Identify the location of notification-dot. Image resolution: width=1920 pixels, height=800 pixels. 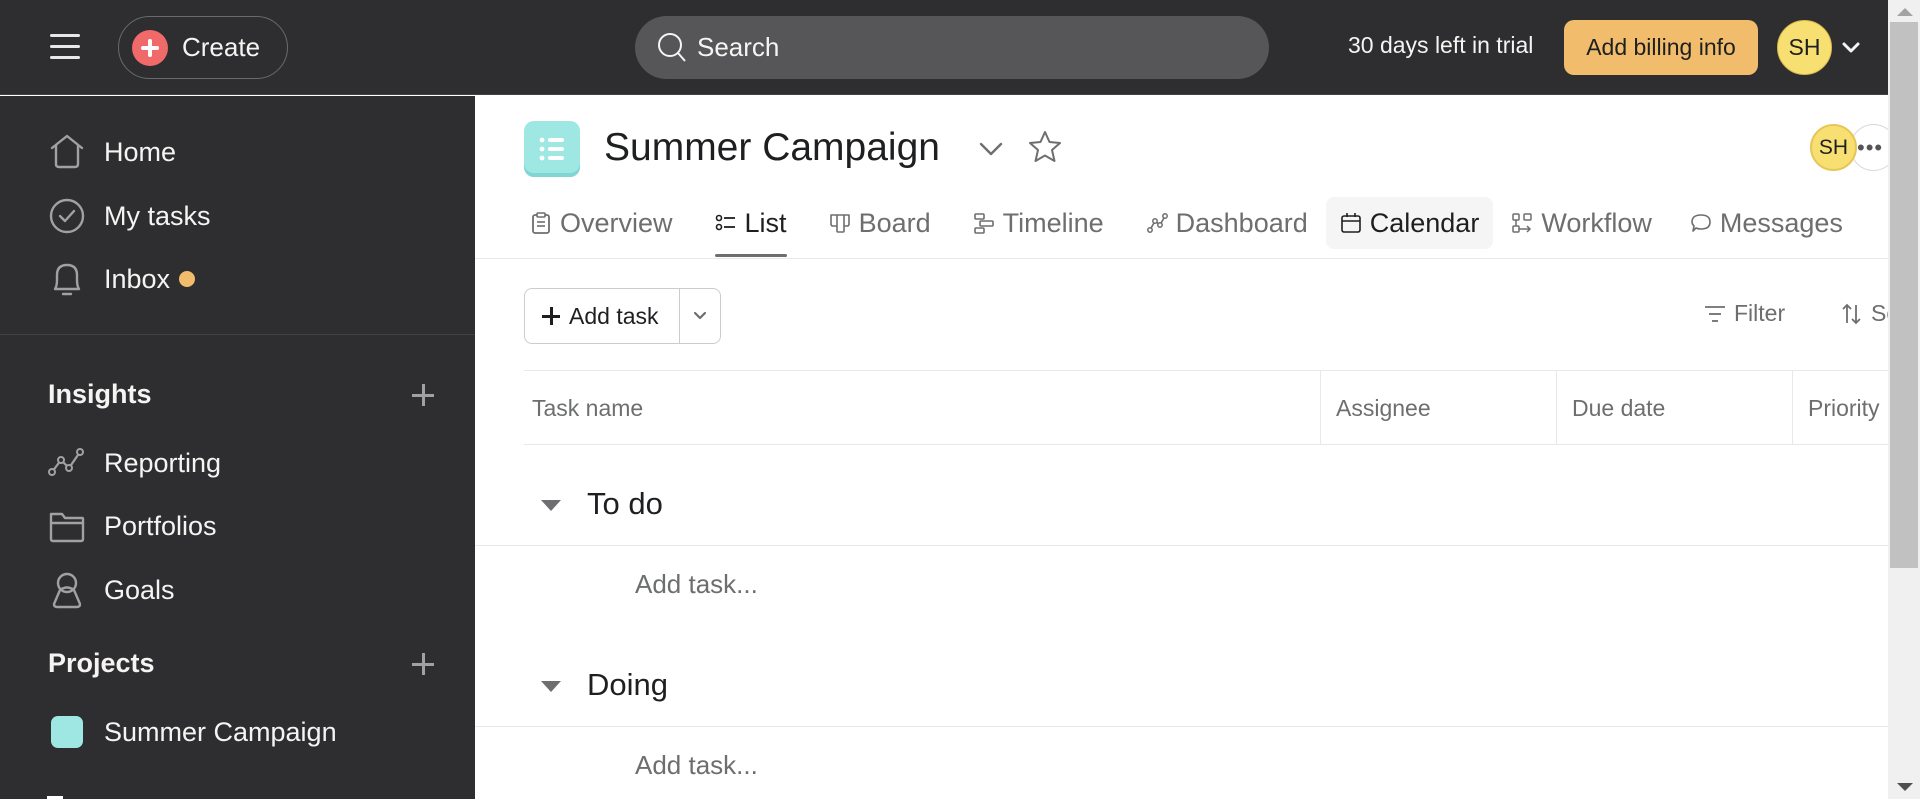
(187, 279).